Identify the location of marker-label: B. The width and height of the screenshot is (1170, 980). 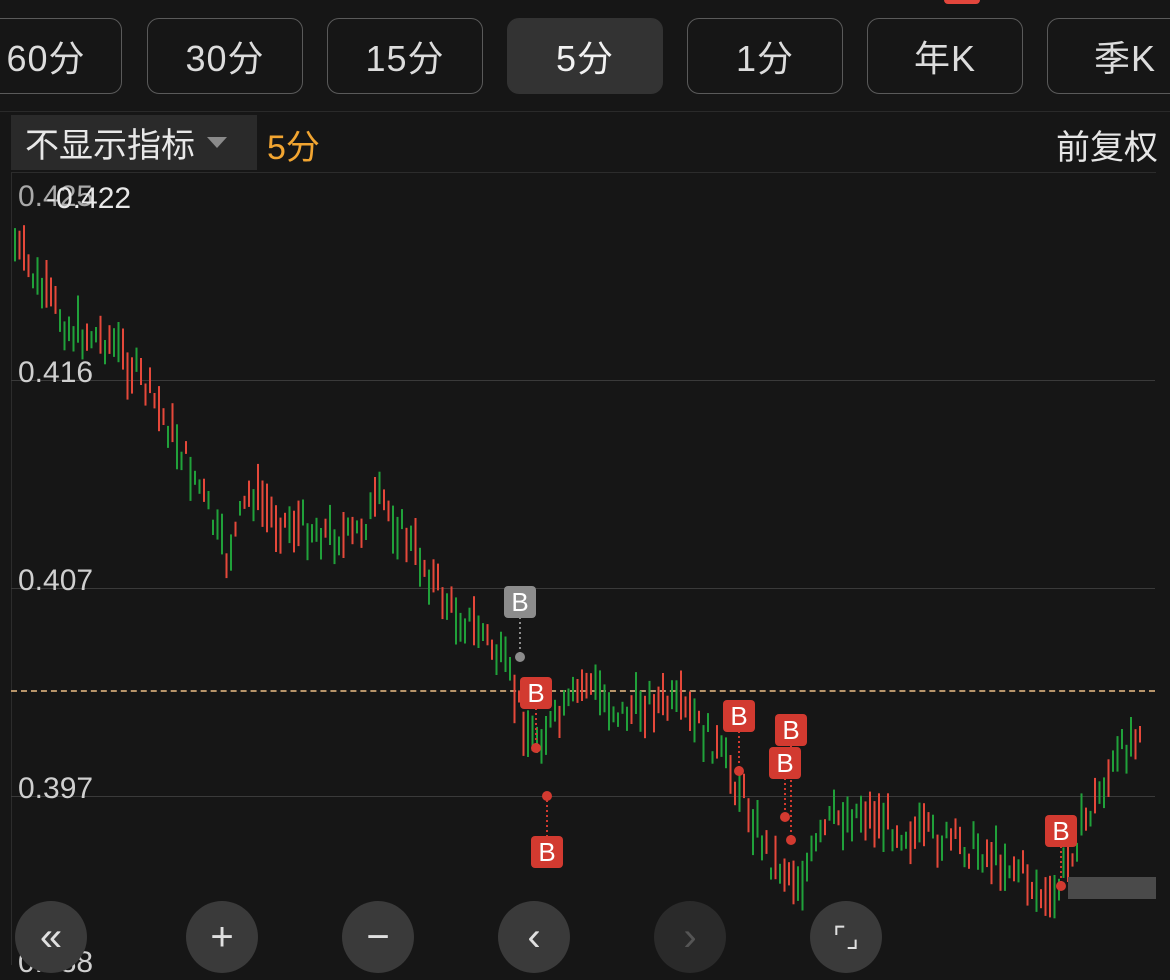
(1060, 831).